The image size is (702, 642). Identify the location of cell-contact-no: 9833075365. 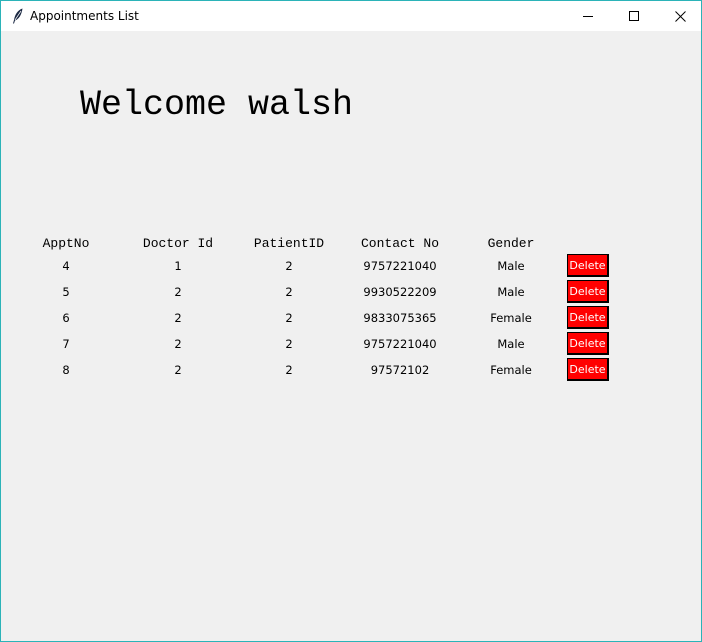
(400, 318).